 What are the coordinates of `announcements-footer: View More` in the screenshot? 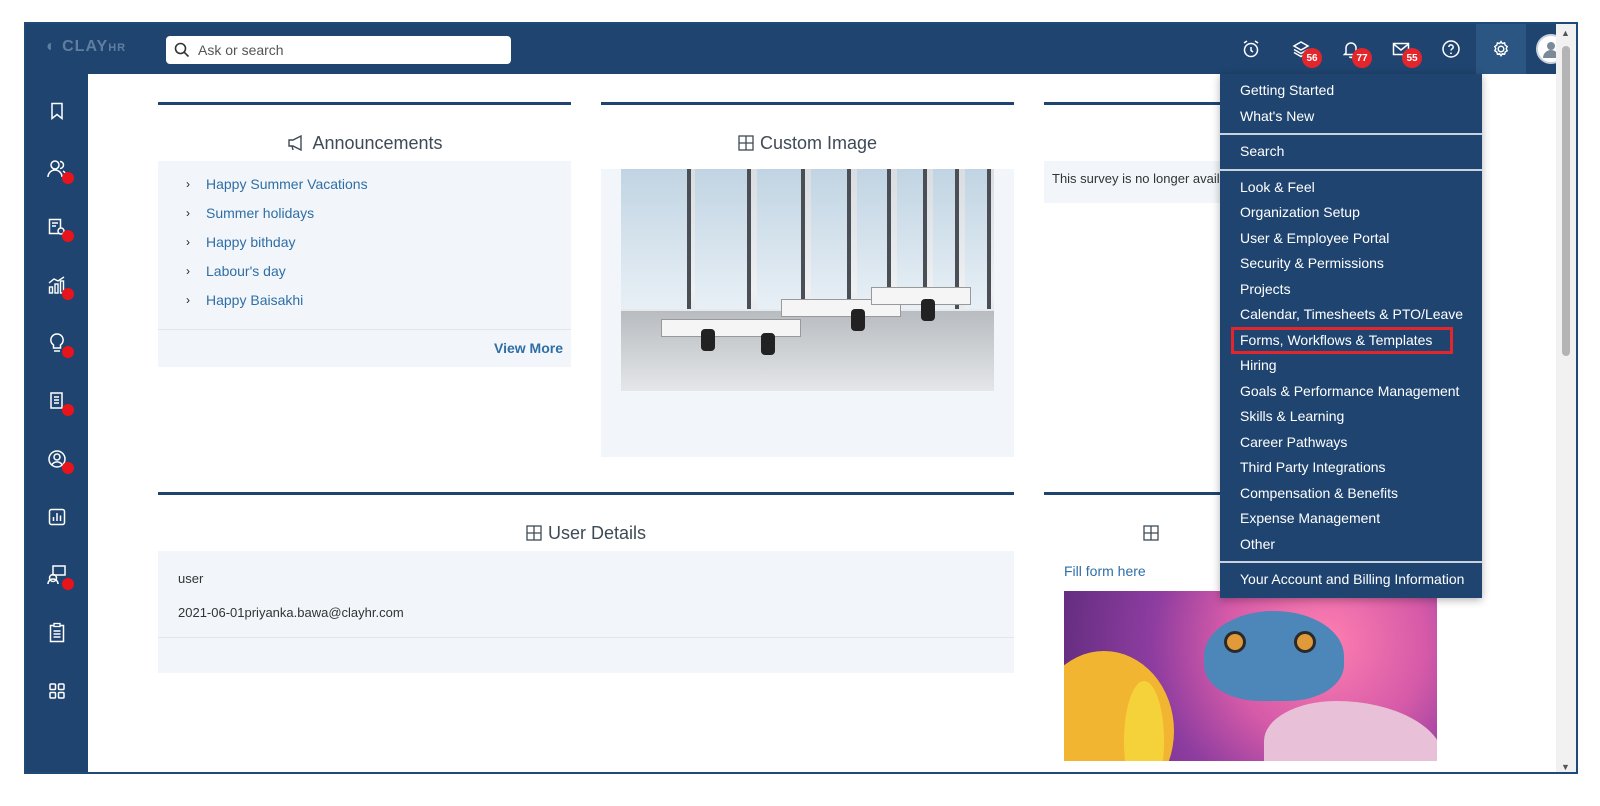 It's located at (364, 348).